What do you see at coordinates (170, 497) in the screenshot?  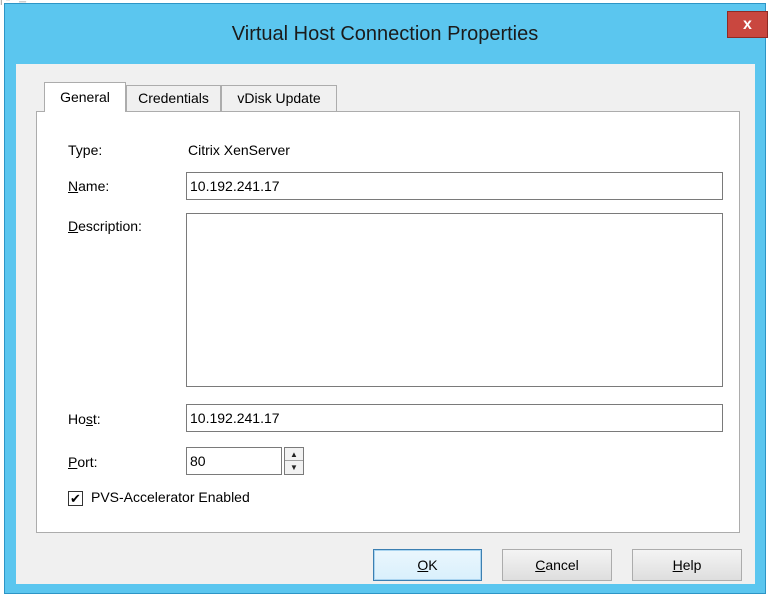 I see `pvs-accelerator-label: PVS-Accelerator Enabled` at bounding box center [170, 497].